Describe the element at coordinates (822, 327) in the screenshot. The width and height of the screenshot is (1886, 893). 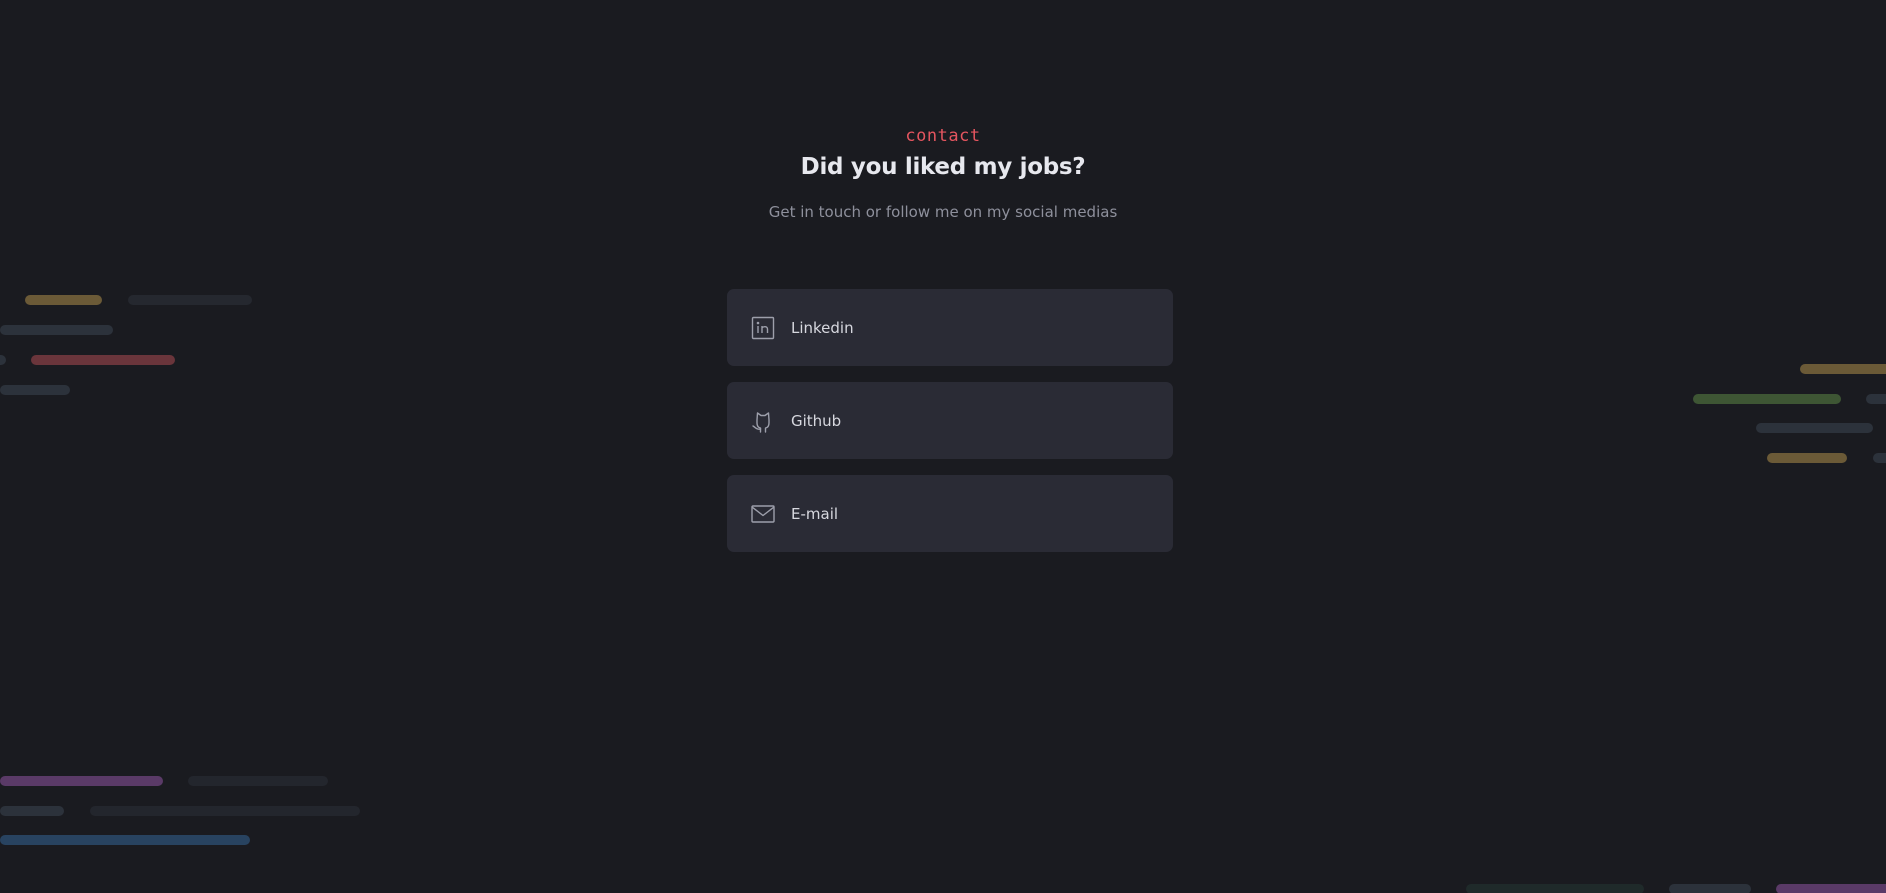
I see `linkedin-label: Linkedin` at that location.